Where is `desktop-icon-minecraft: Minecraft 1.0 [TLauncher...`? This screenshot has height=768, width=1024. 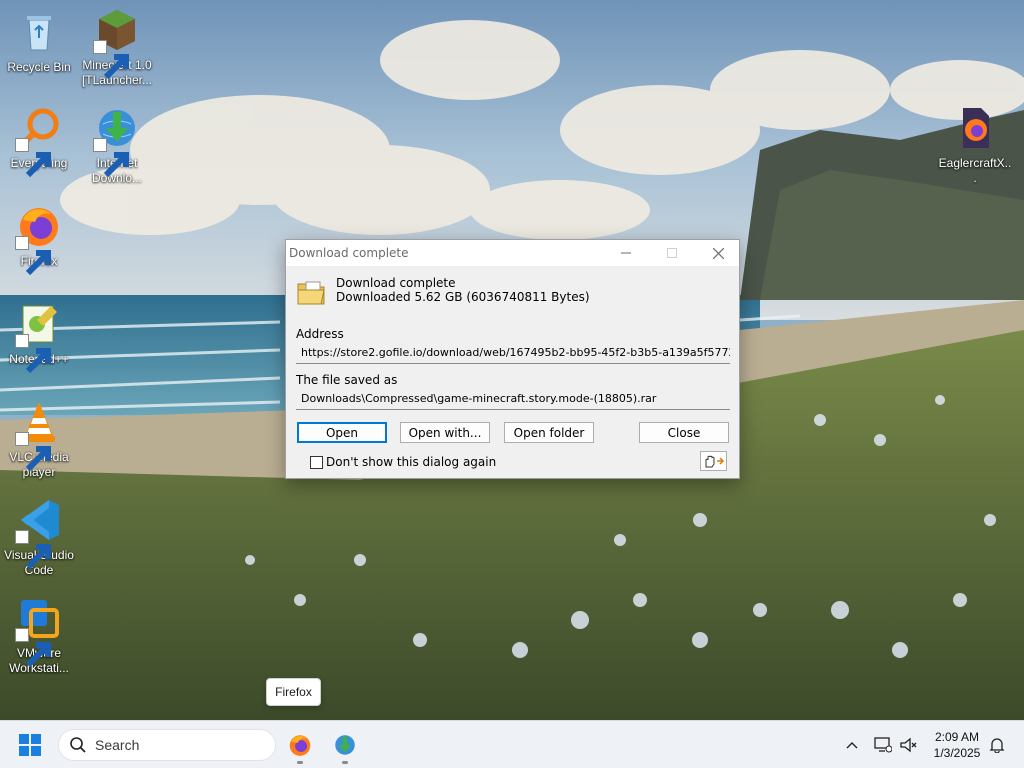 desktop-icon-minecraft: Minecraft 1.0 [TLauncher... is located at coordinates (117, 47).